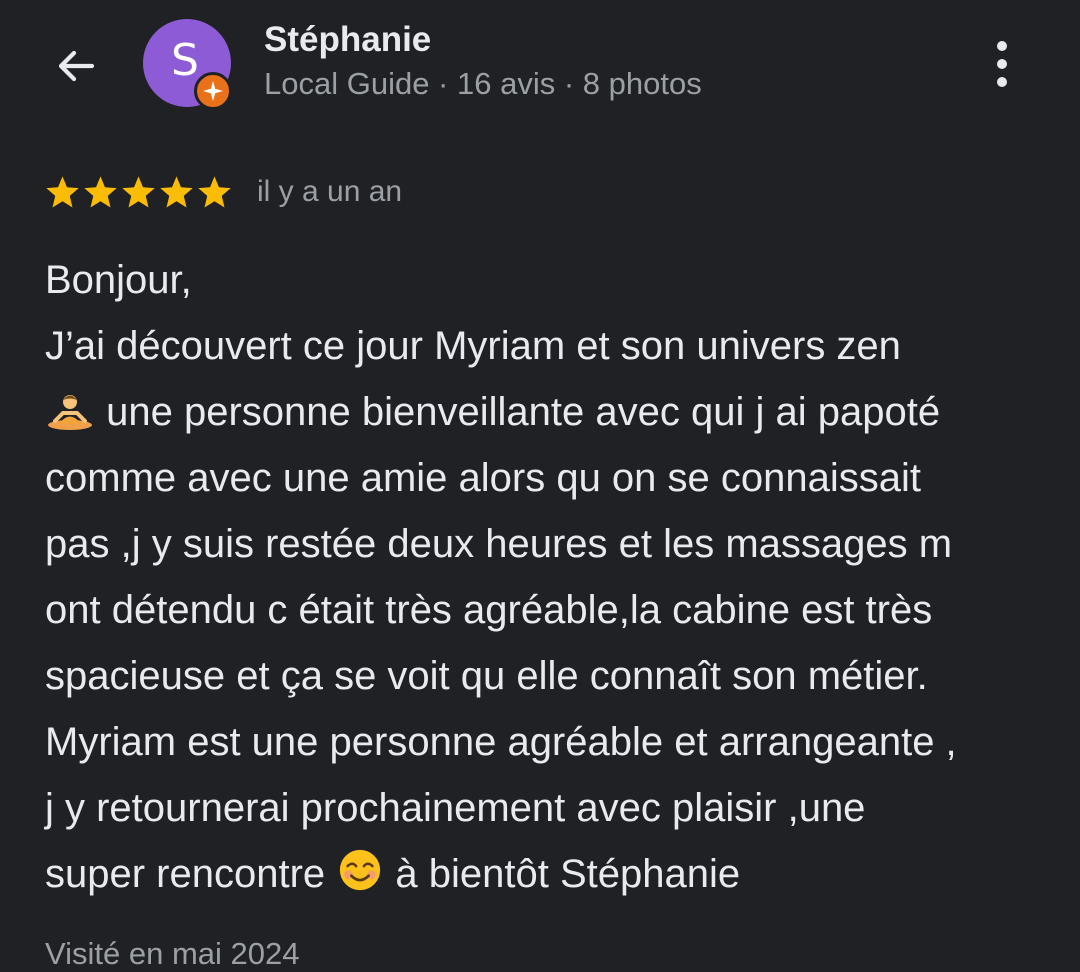  What do you see at coordinates (347, 40) in the screenshot?
I see `reviewer-name: Stéphanie` at bounding box center [347, 40].